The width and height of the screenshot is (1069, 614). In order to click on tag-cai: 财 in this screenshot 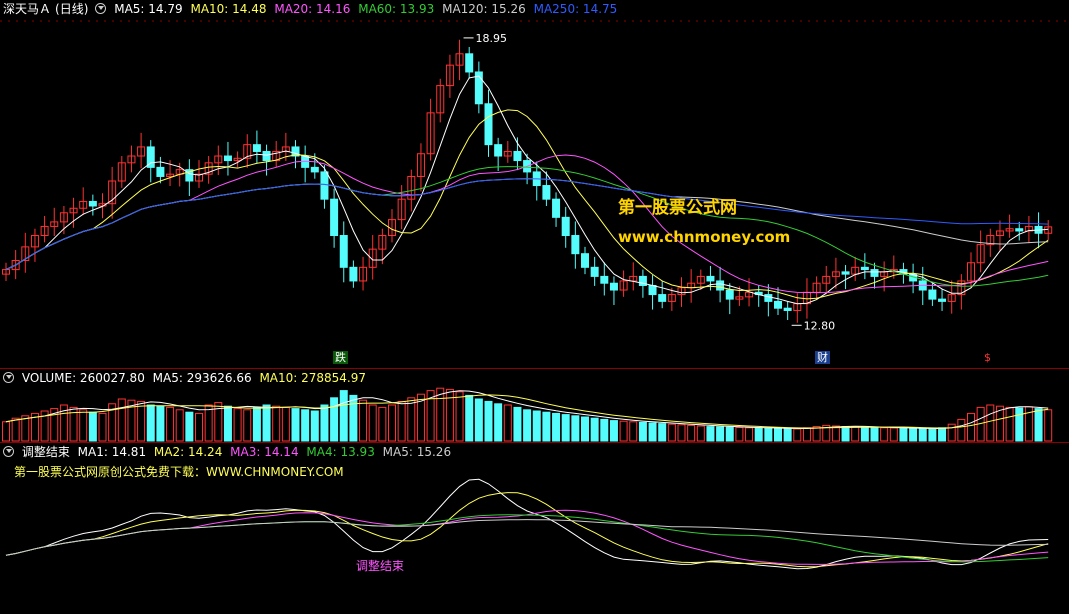, I will do `click(822, 357)`.